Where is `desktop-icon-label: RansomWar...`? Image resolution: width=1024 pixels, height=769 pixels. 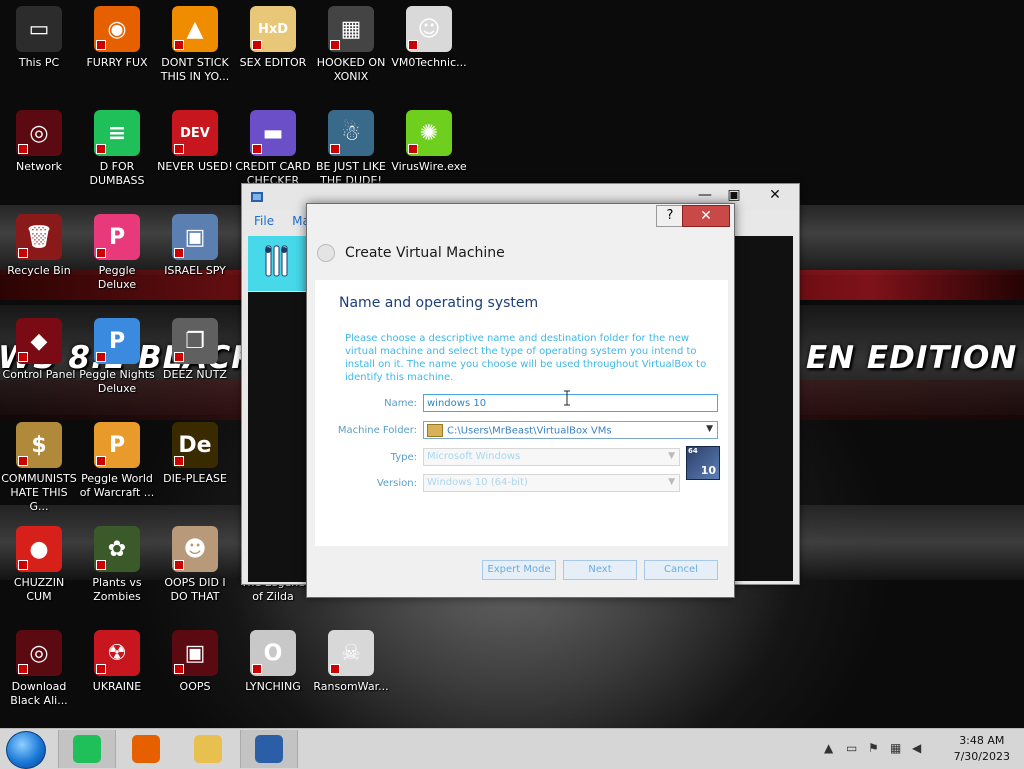 desktop-icon-label: RansomWar... is located at coordinates (351, 686).